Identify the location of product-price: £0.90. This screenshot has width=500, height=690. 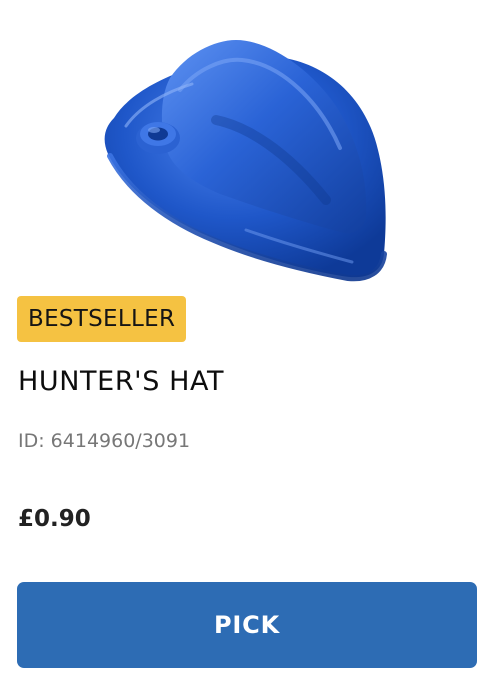
(54, 519).